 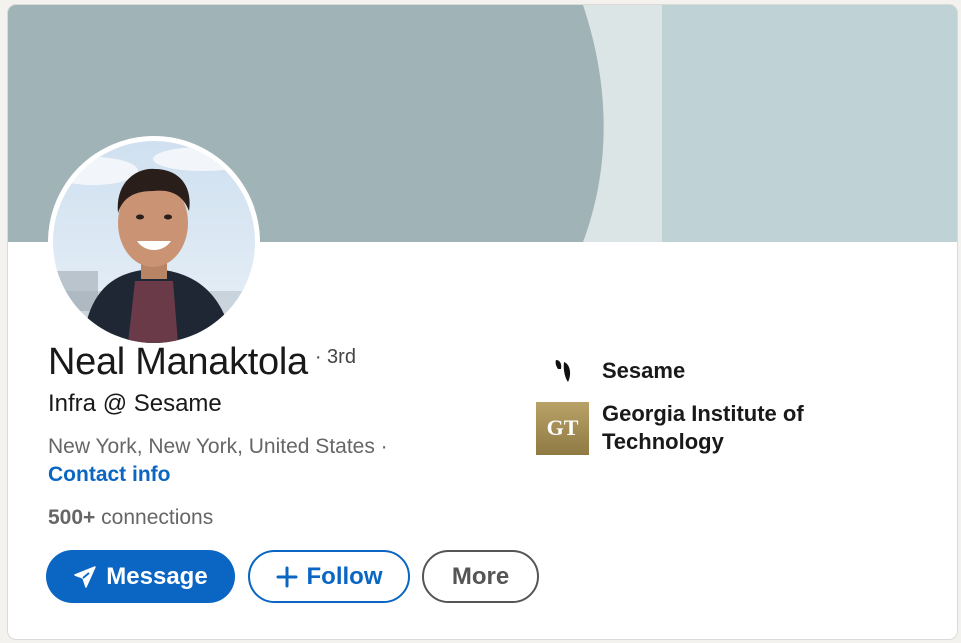 I want to click on profile-avatar, so click(x=154, y=242).